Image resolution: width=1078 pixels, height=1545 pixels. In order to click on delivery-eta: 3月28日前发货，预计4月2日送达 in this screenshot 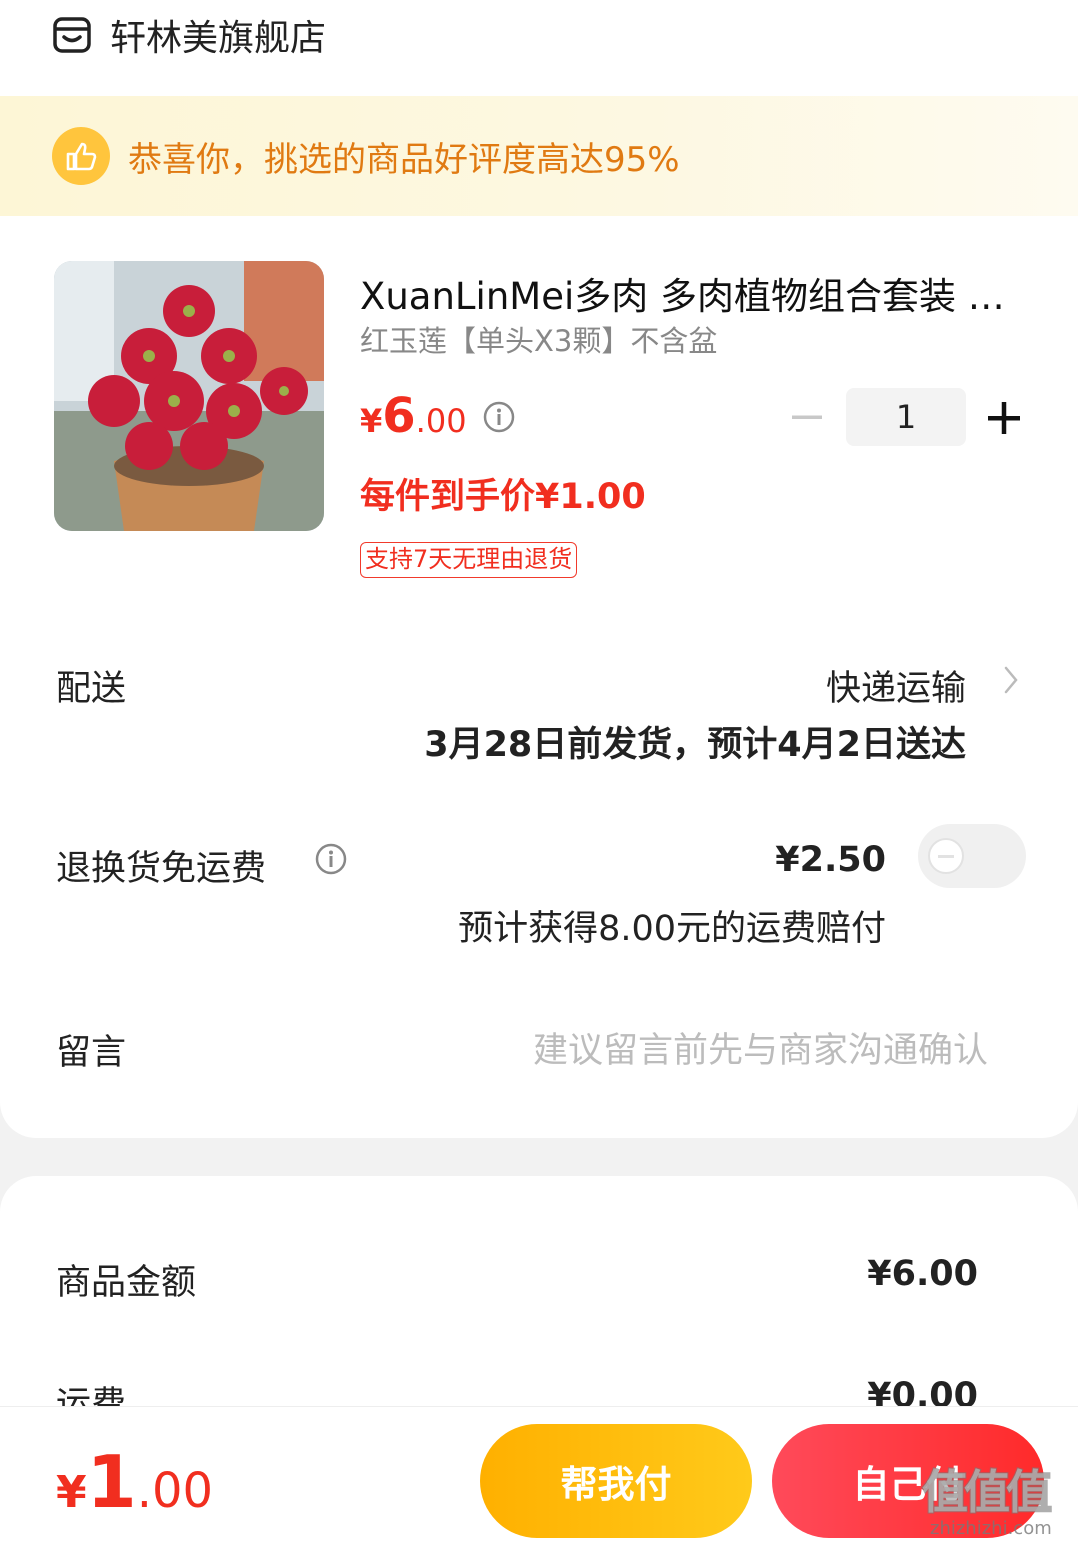, I will do `click(695, 745)`.